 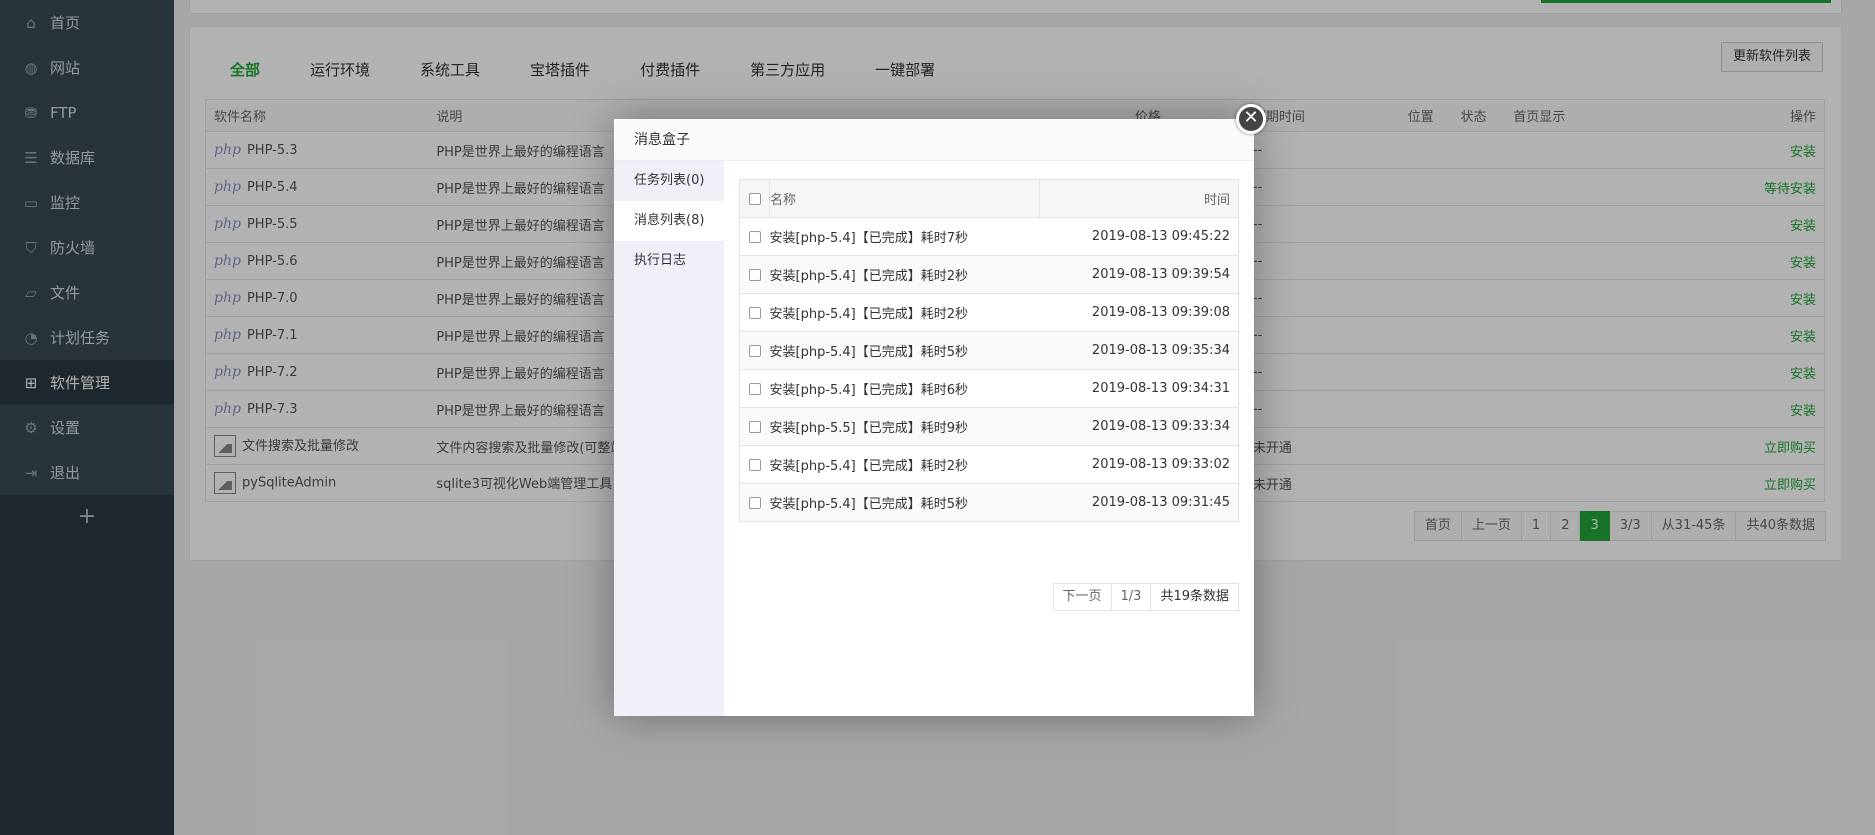 What do you see at coordinates (669, 181) in the screenshot?
I see `dialog-tab-0: 任务列表(0)` at bounding box center [669, 181].